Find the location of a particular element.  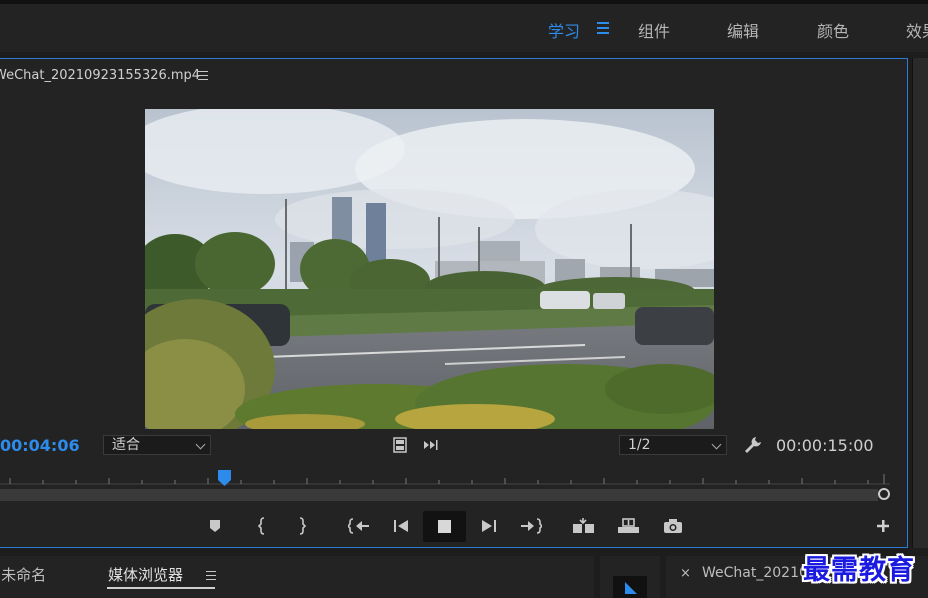

duration-timecode: 00:00:15:00 is located at coordinates (825, 445).